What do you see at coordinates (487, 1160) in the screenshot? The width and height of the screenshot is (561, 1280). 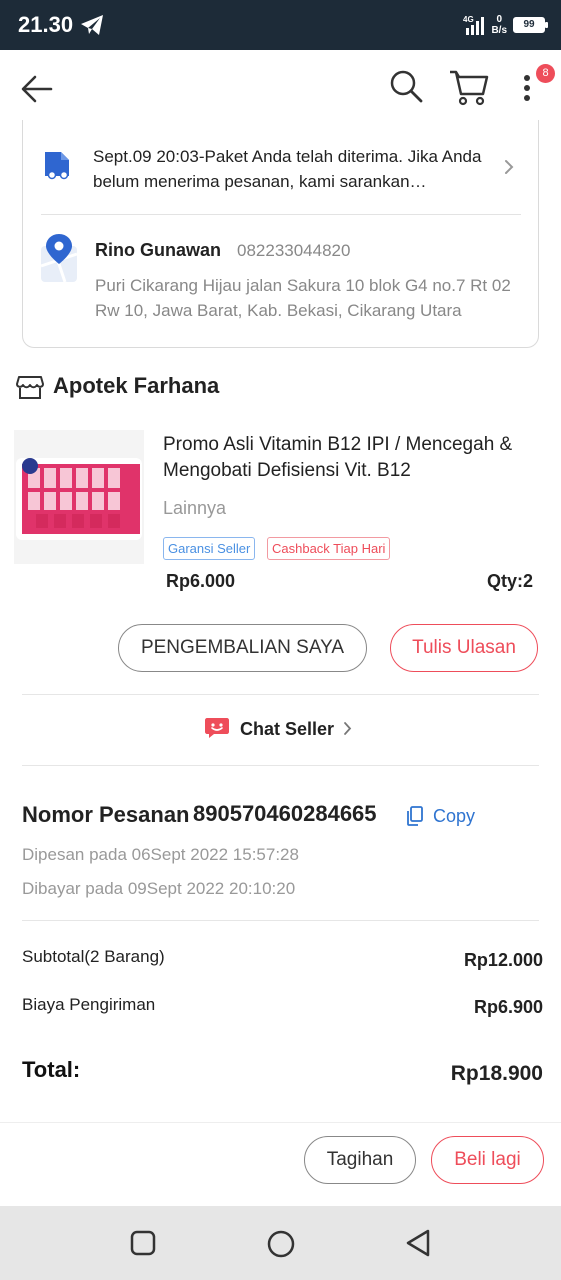 I see `buy-again-button: Beli lagi` at bounding box center [487, 1160].